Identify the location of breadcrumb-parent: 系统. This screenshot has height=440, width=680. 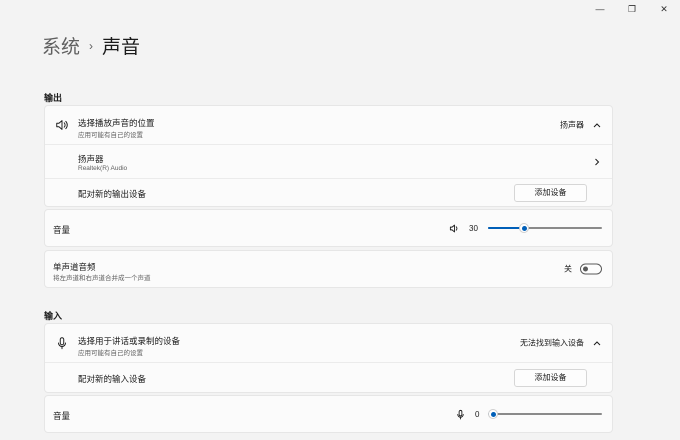
(61, 45).